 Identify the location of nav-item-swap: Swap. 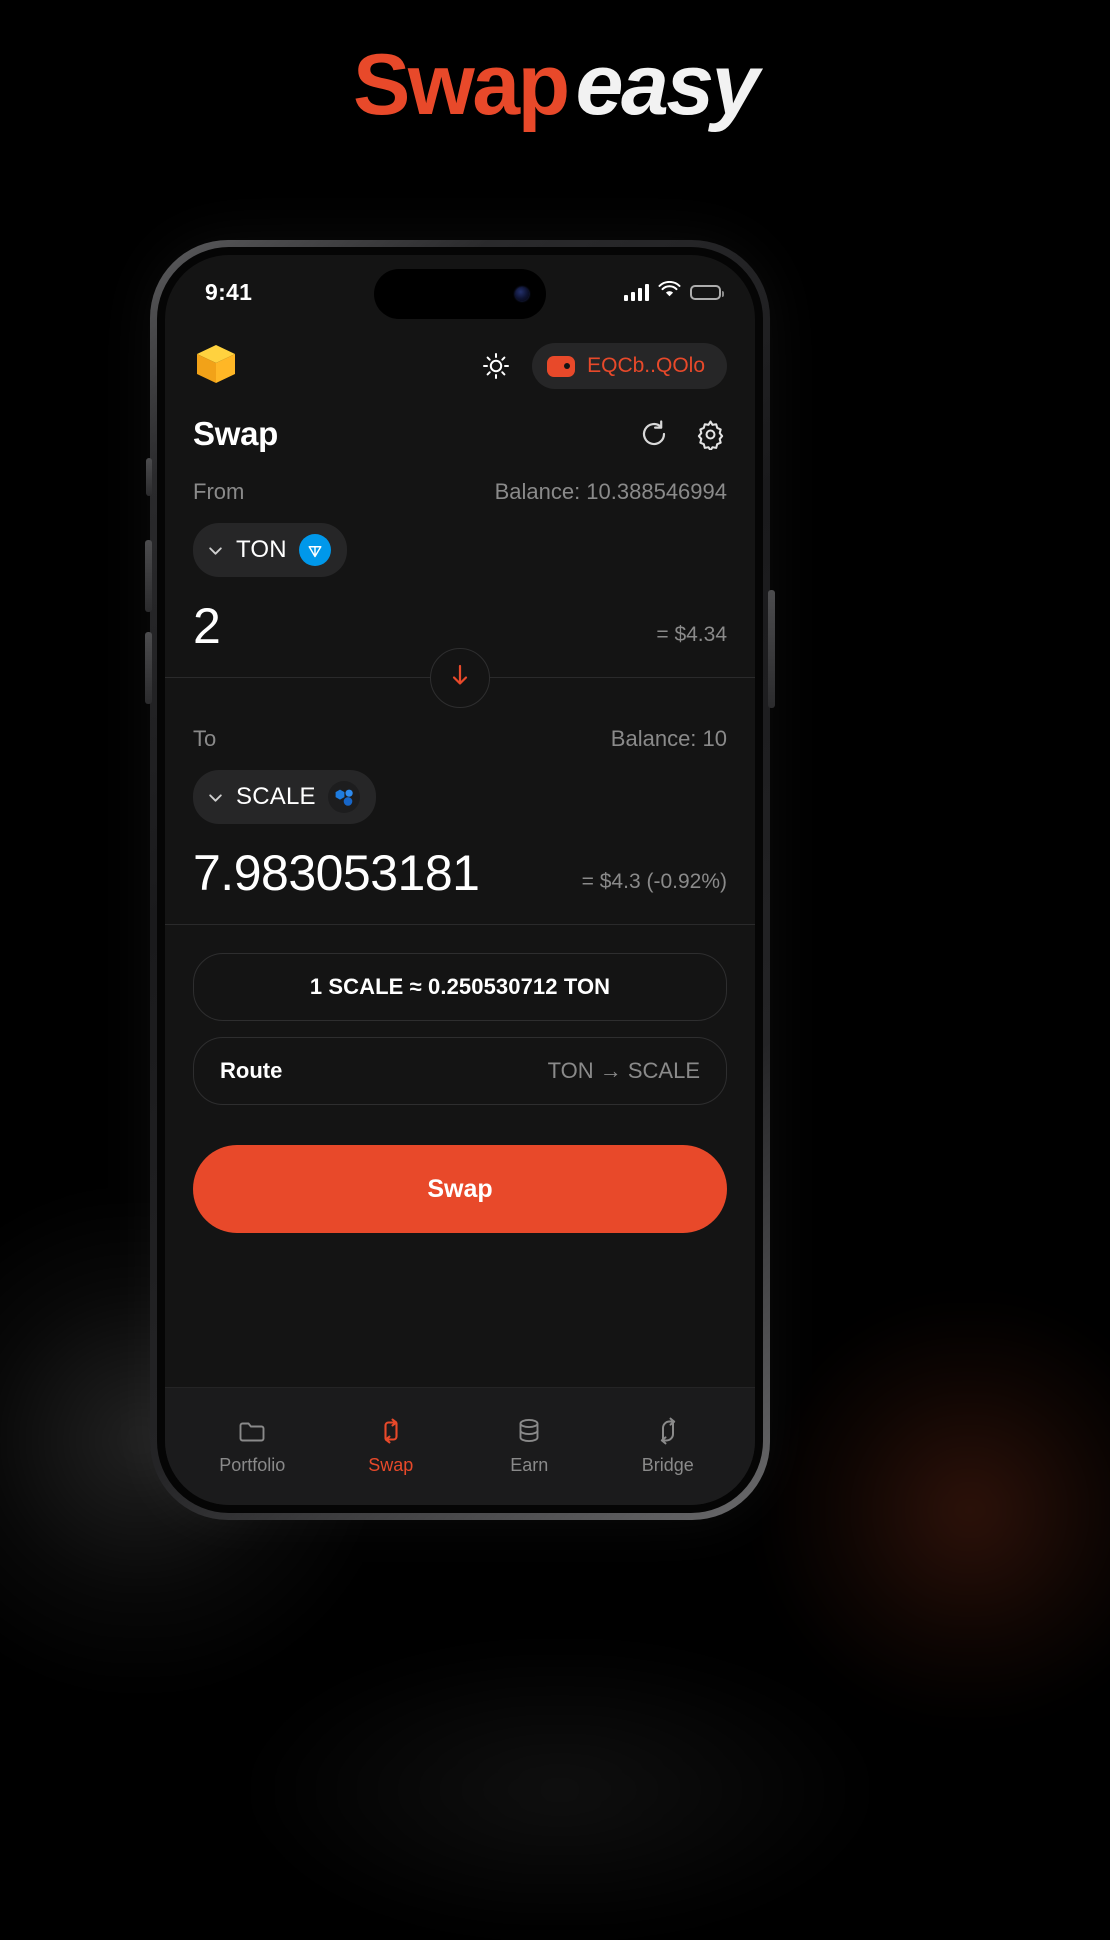
(391, 1438).